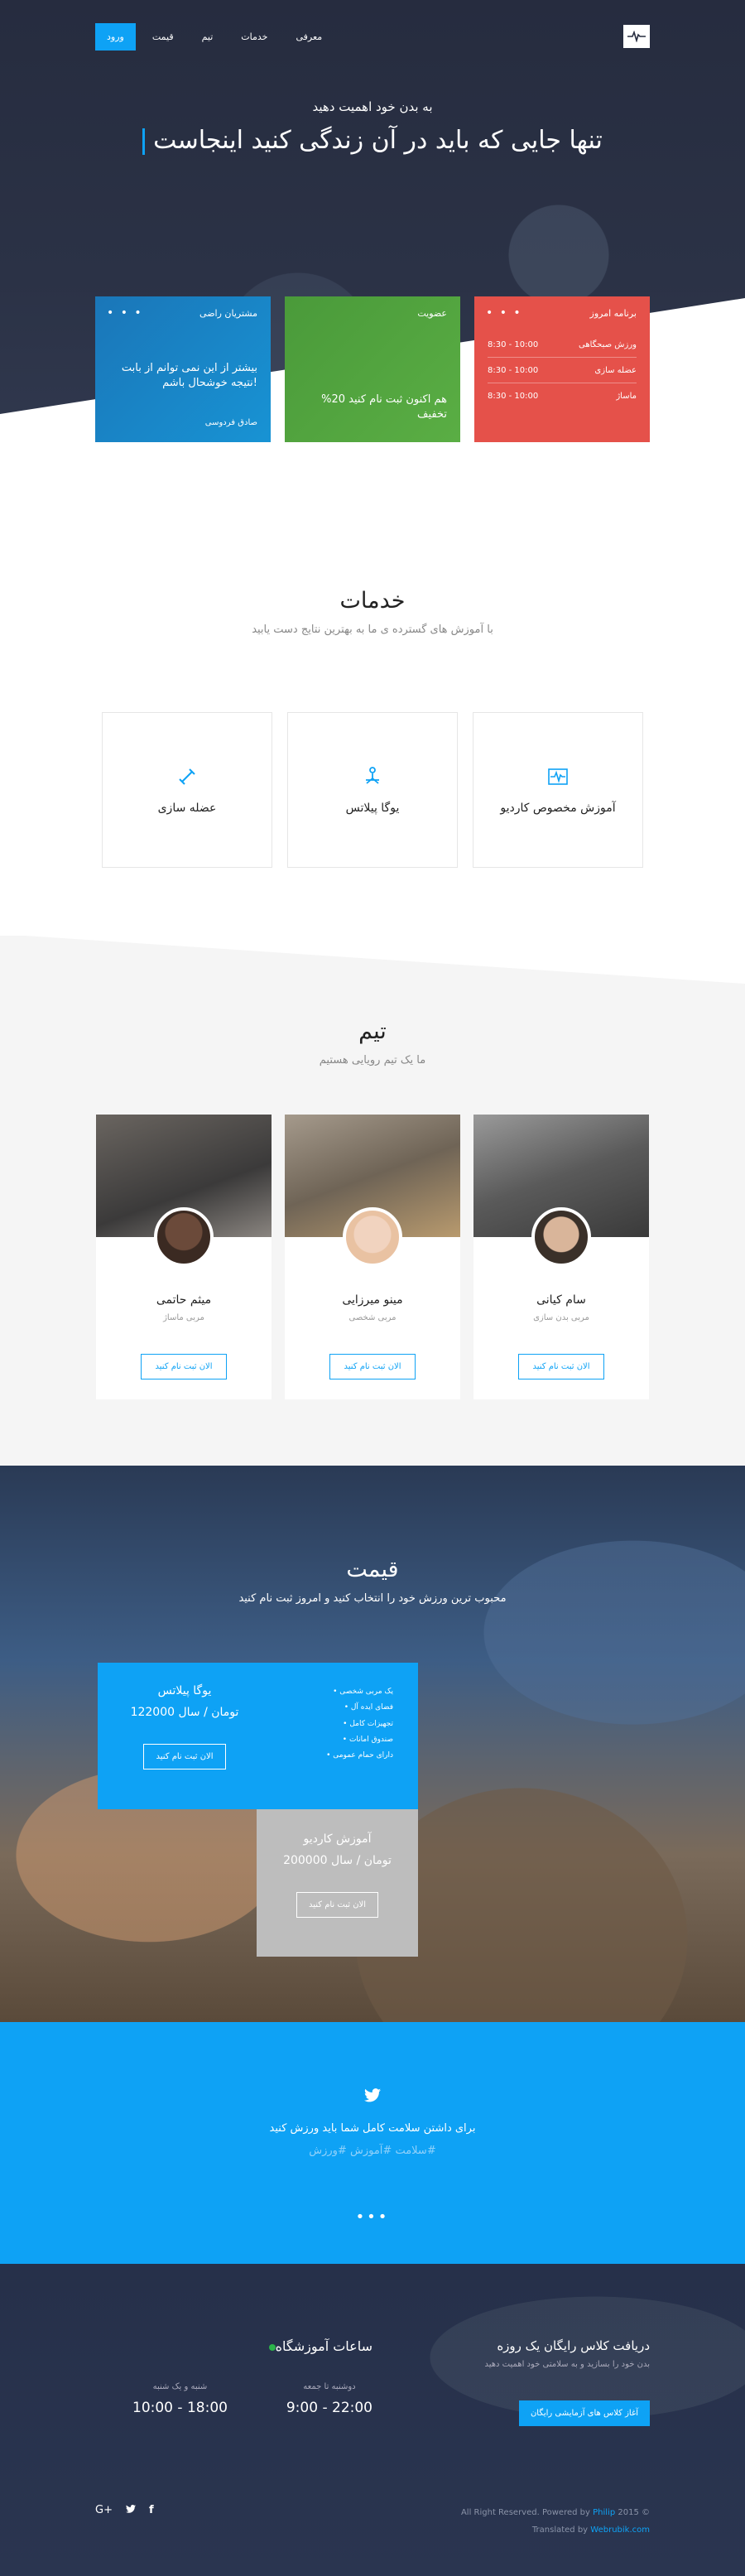 This screenshot has height=2576, width=745. What do you see at coordinates (372, 1300) in the screenshot?
I see `member-name: مینو میرزایی` at bounding box center [372, 1300].